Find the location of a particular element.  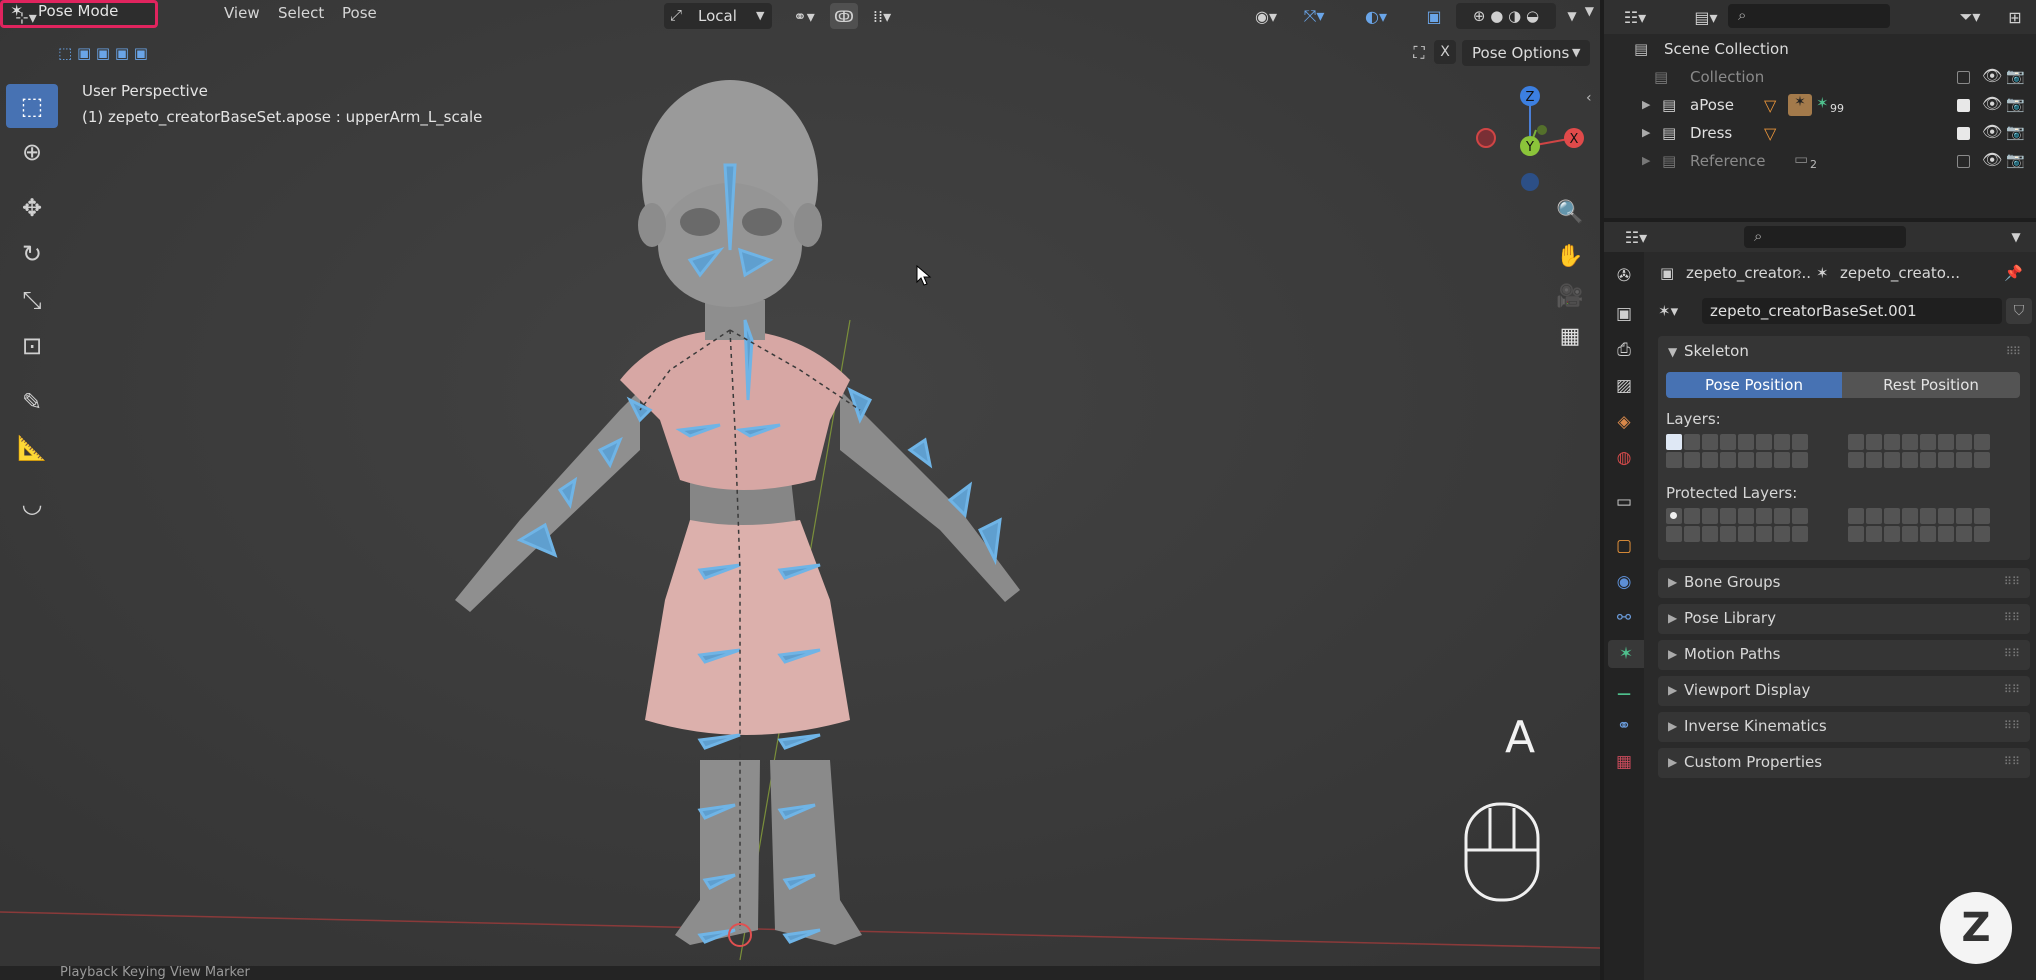

navigation-gizmo: Z X Y is located at coordinates (1530, 140).